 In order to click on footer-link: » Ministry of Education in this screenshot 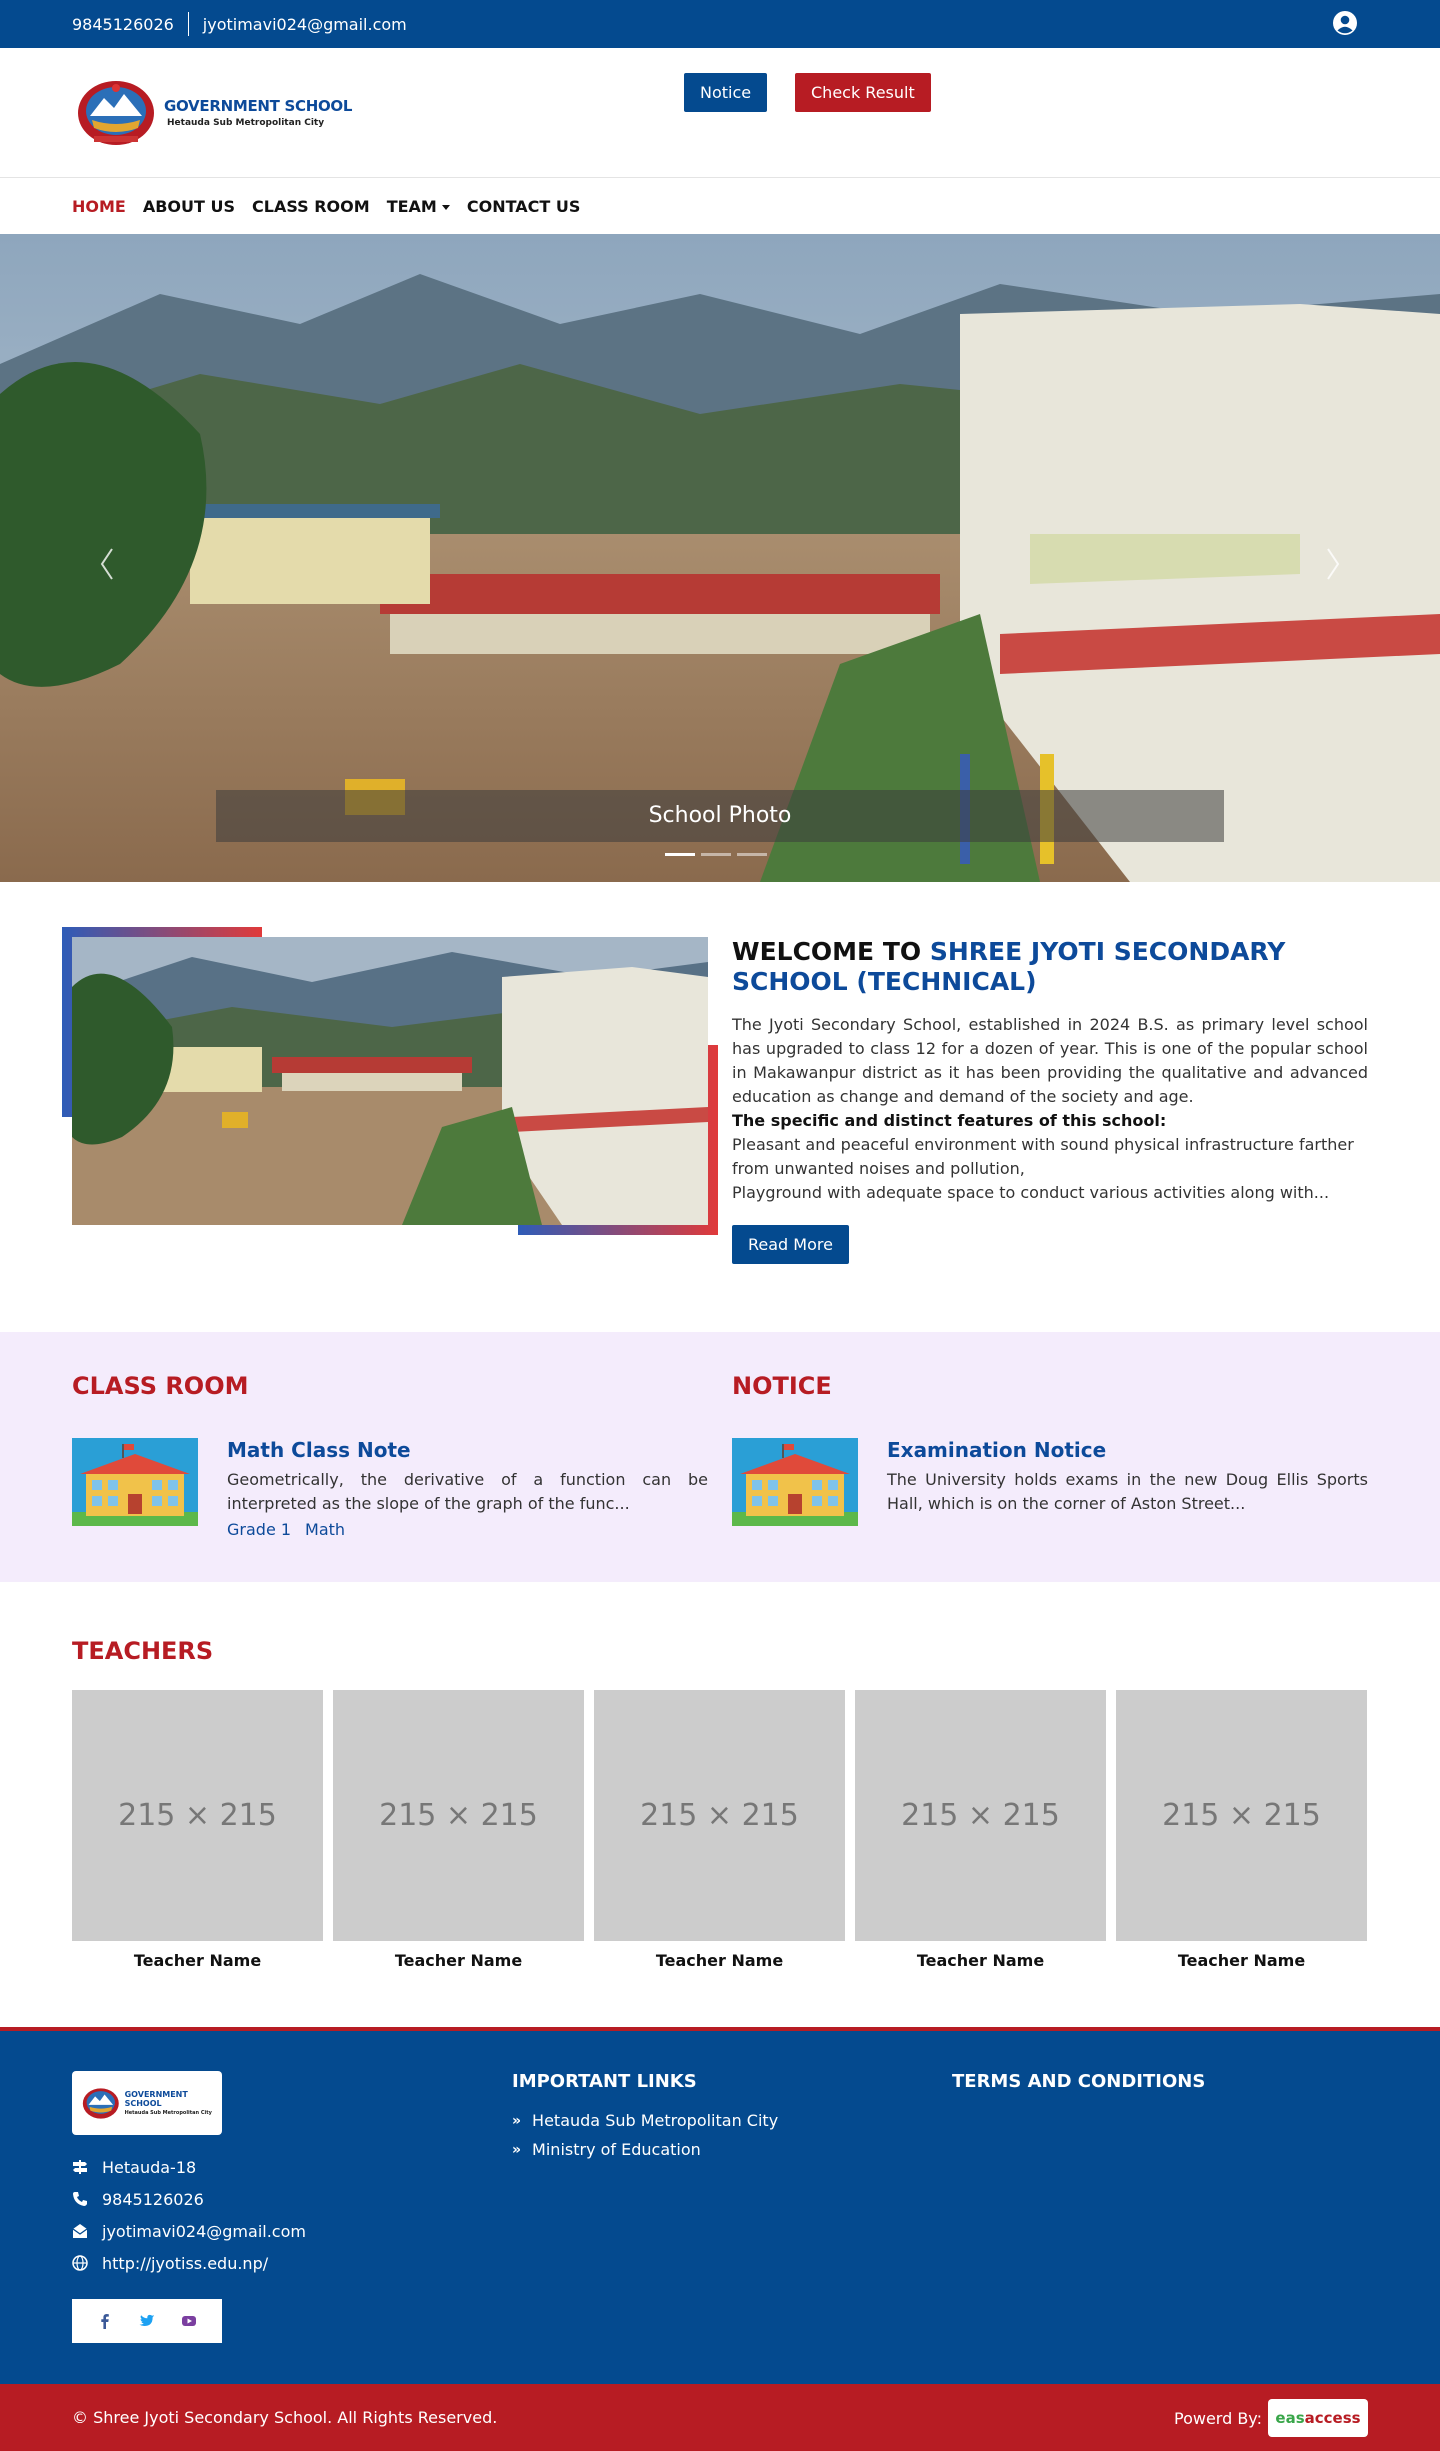, I will do `click(645, 2149)`.